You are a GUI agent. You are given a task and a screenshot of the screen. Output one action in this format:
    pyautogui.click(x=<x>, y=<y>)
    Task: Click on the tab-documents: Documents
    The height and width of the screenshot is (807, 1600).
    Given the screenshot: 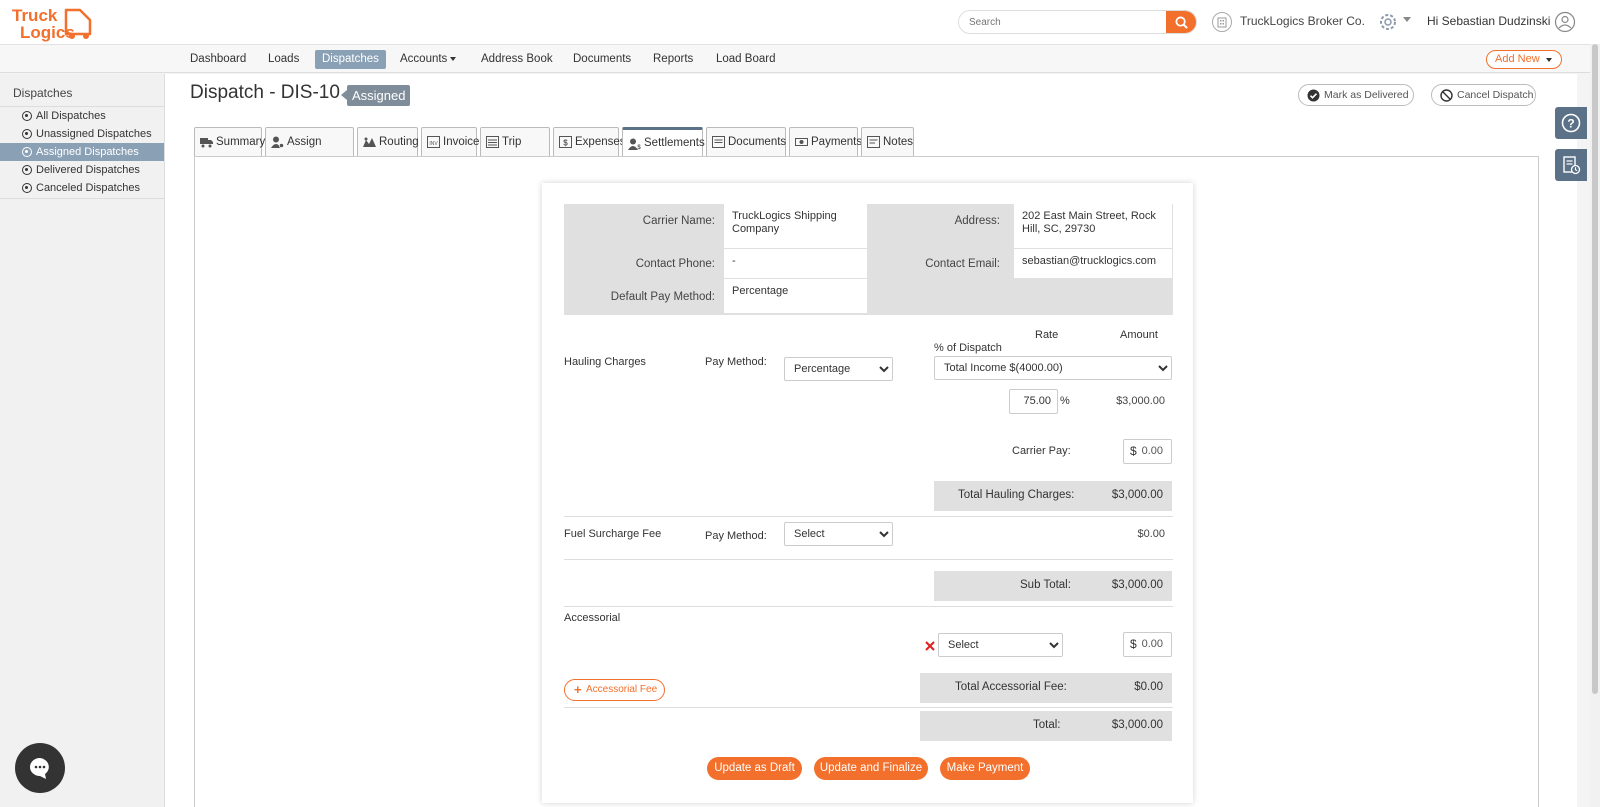 What is the action you would take?
    pyautogui.click(x=746, y=142)
    